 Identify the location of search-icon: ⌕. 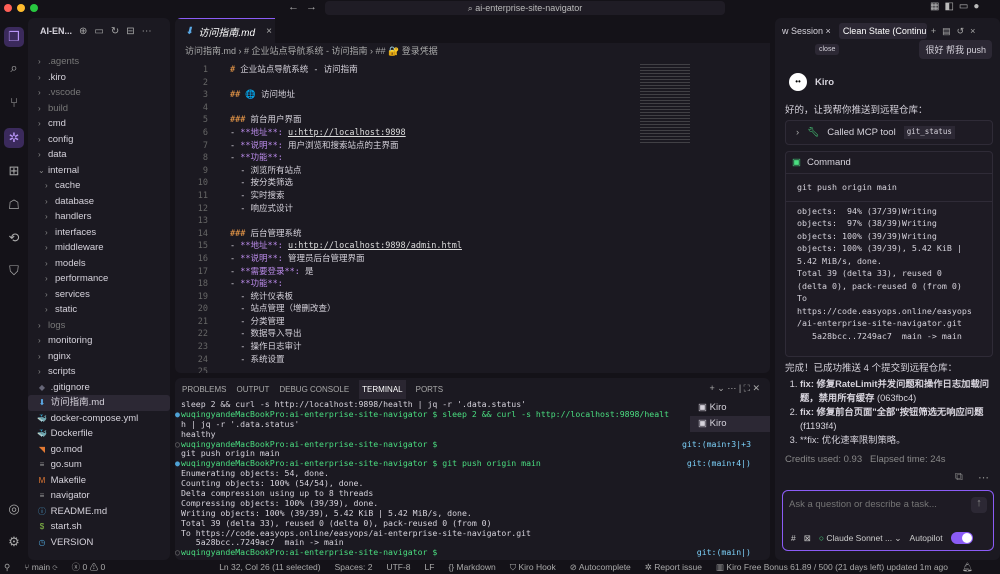
(14, 68).